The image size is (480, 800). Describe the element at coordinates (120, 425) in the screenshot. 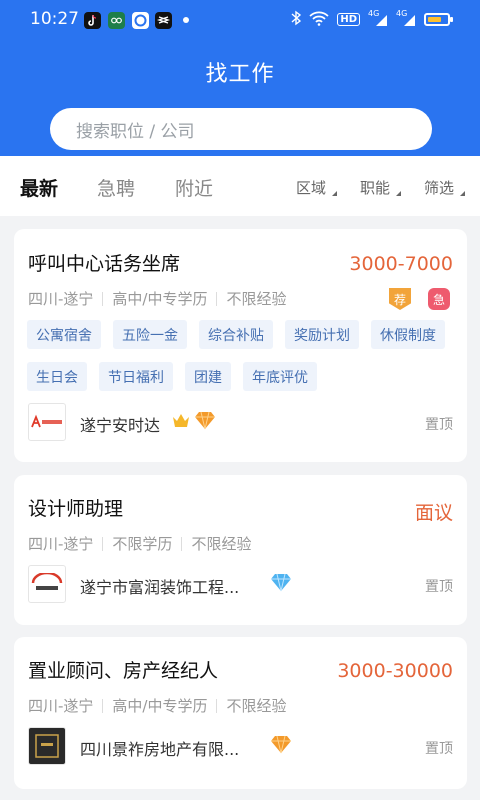

I see `company-name: 遂宁安时达` at that location.